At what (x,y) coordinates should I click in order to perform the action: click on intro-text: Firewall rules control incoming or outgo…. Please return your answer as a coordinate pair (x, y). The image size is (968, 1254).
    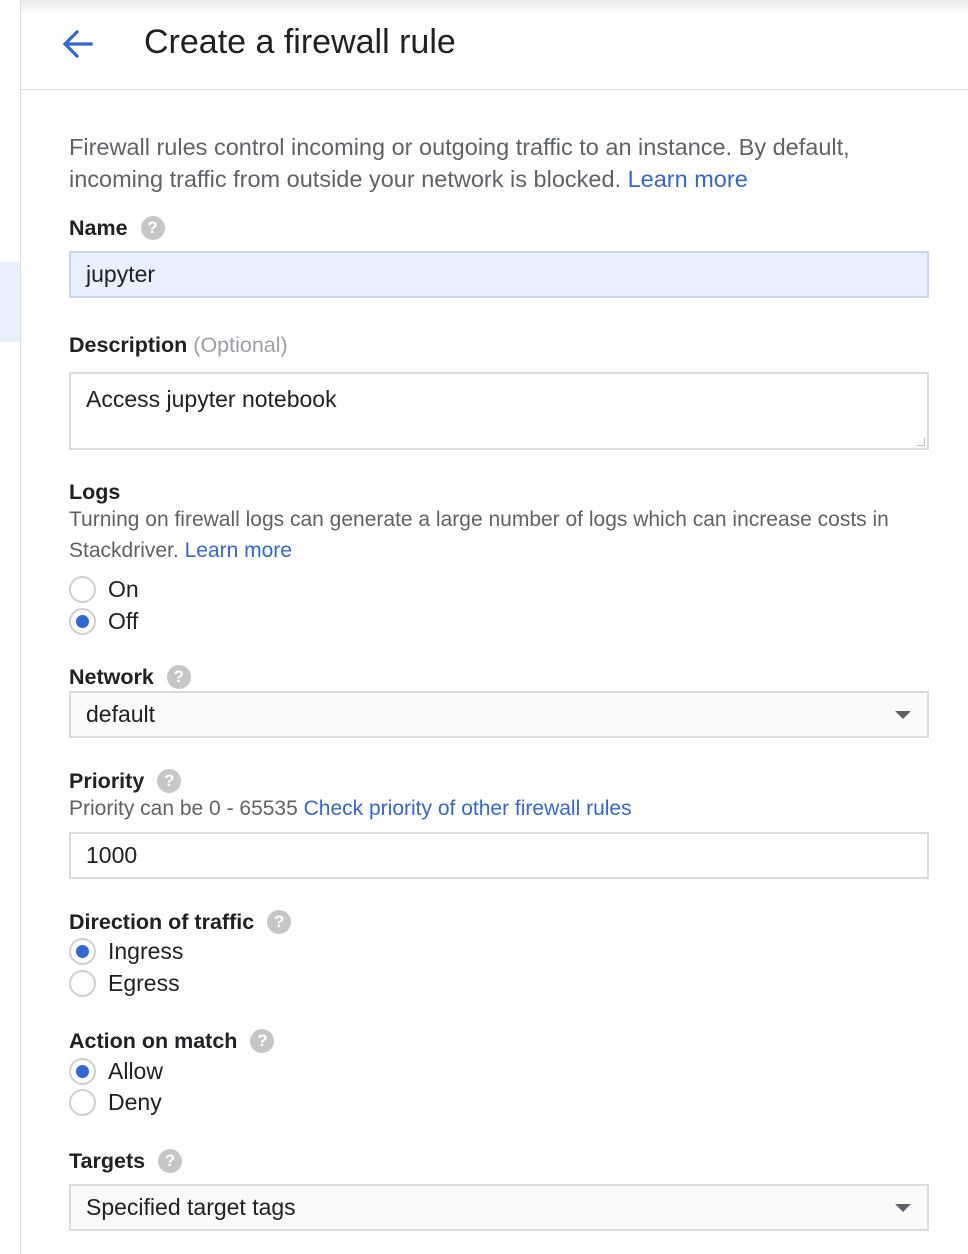
    Looking at the image, I should click on (499, 163).